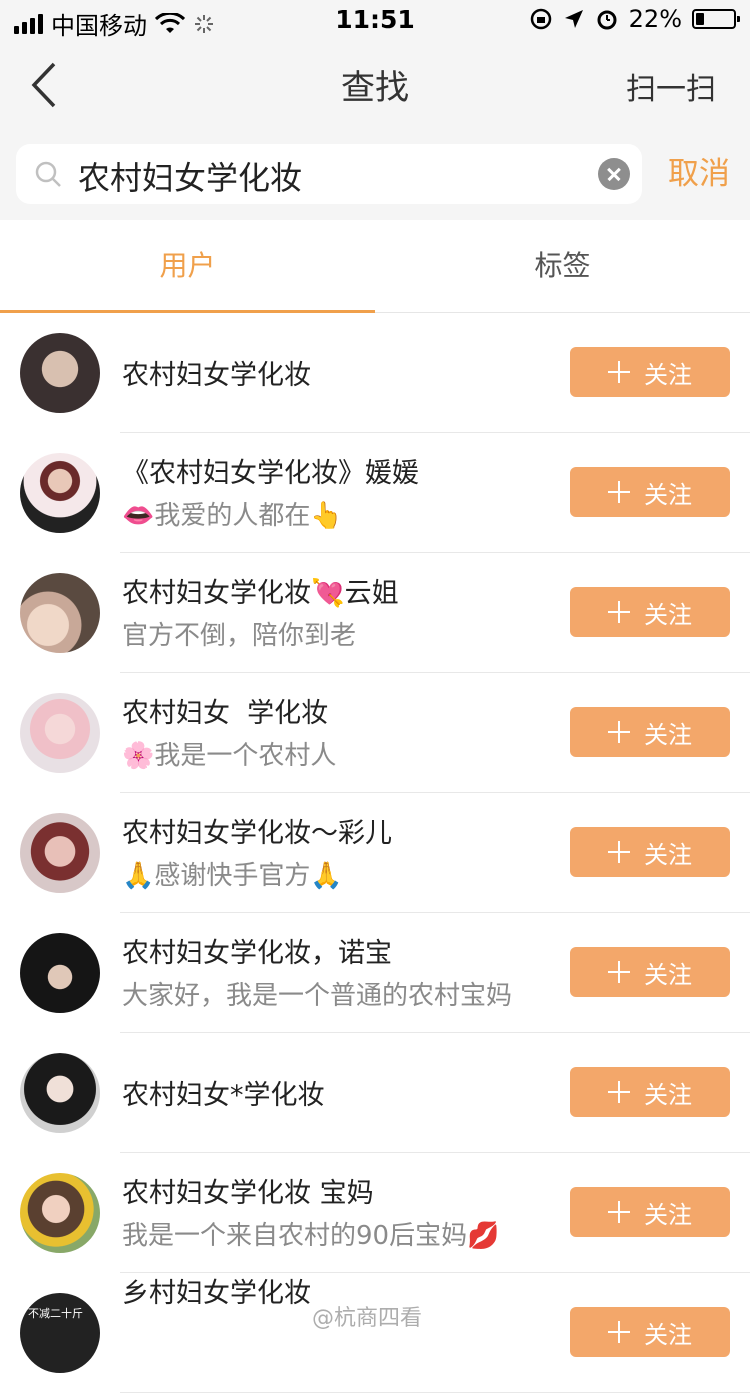  I want to click on user-name: 农村妇女学化妆，诺宝, so click(257, 953).